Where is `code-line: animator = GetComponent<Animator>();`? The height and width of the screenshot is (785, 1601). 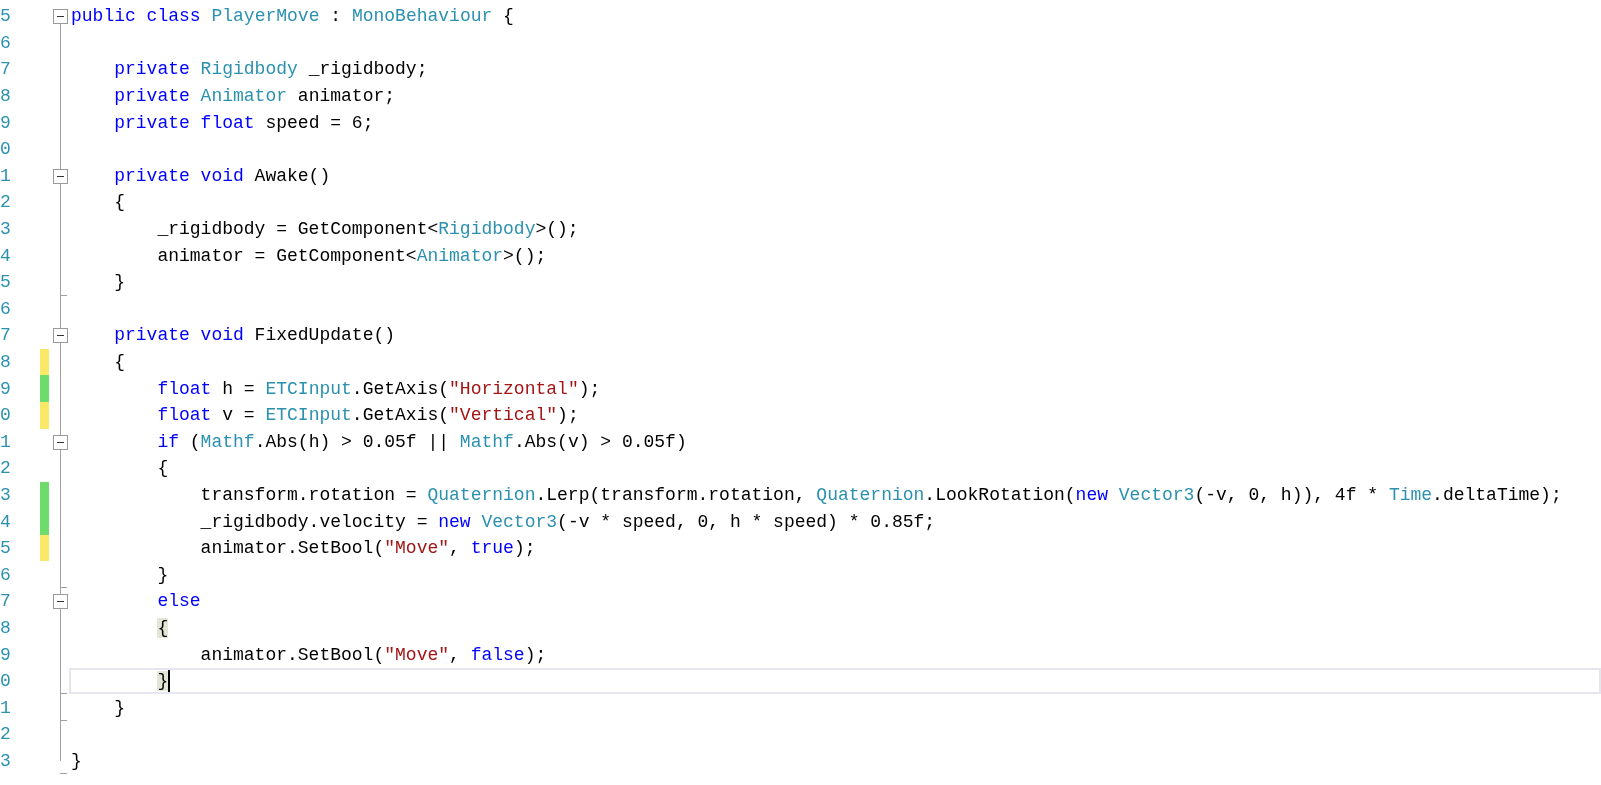 code-line: animator = GetComponent<Animator>(); is located at coordinates (352, 255).